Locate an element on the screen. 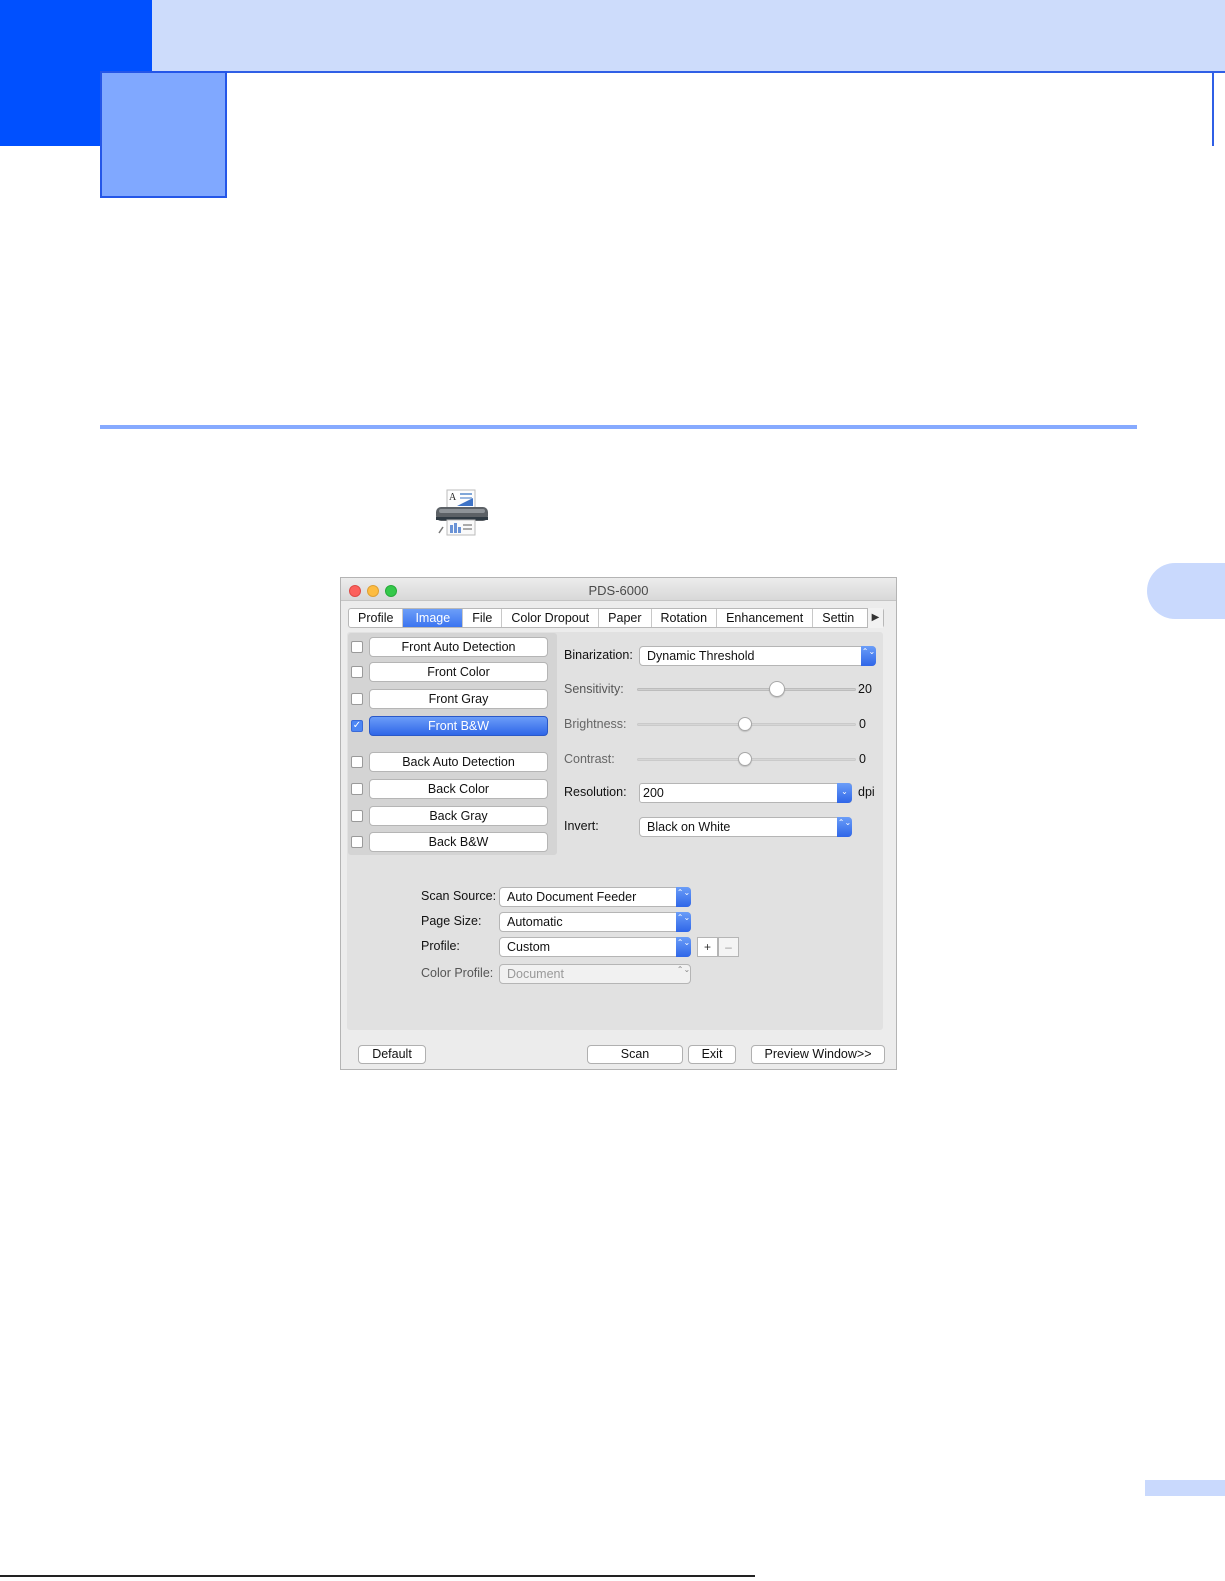  list-item: ✓ Front B&W is located at coordinates (452, 726).